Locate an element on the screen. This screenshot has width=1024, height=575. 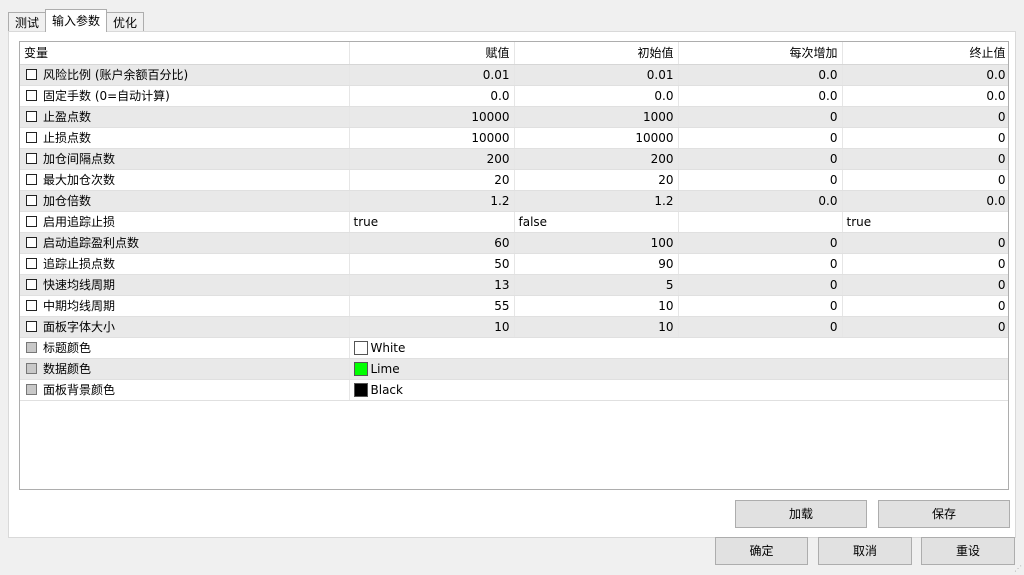
column-header-stop: 终止值 is located at coordinates (925, 53).